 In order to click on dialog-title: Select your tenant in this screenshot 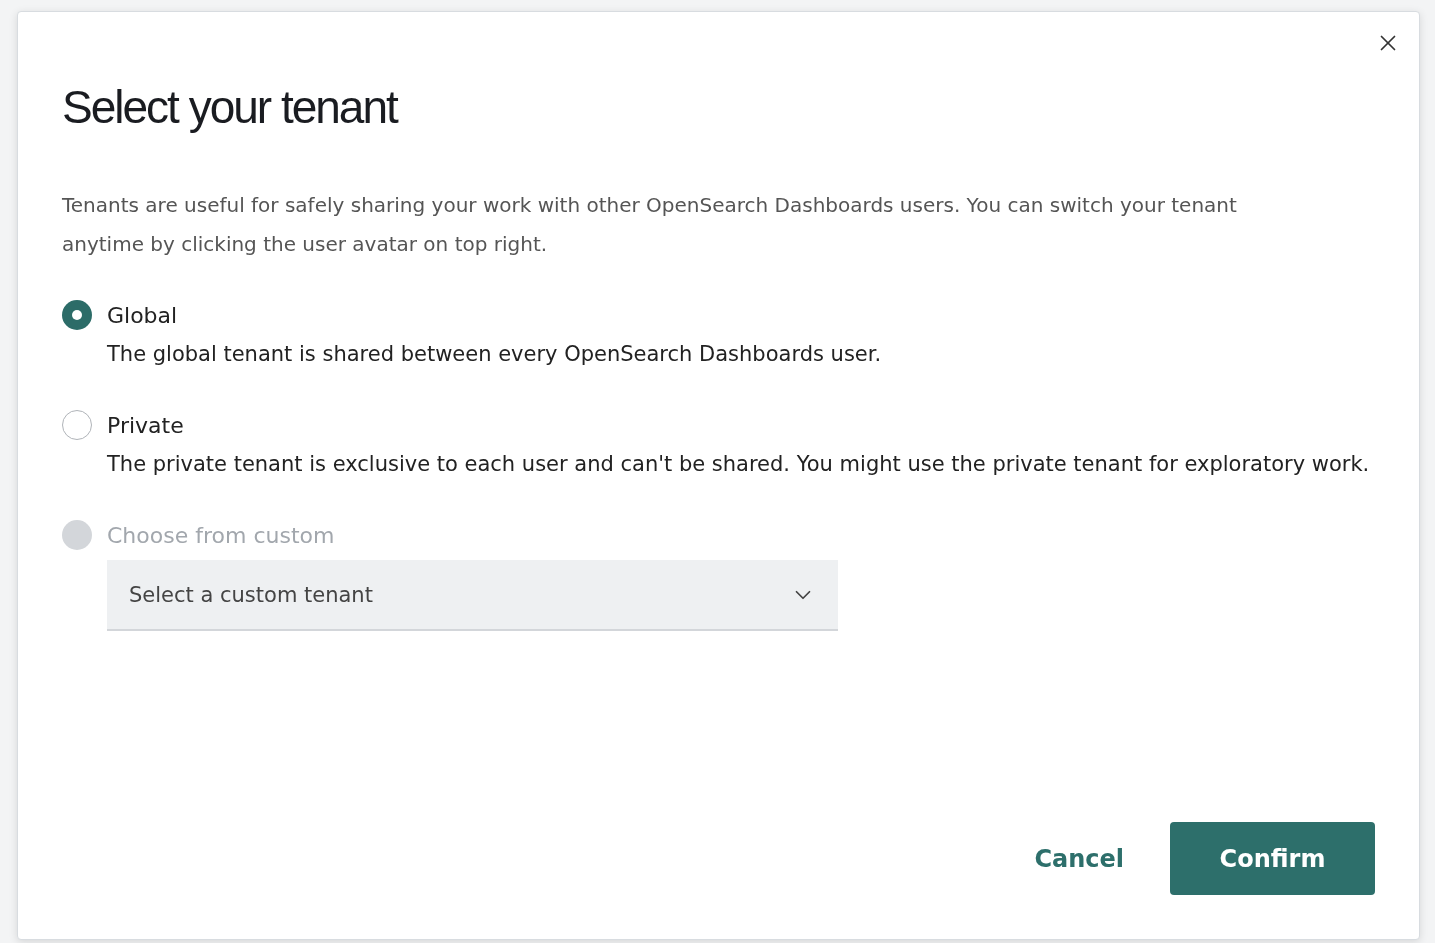, I will do `click(230, 107)`.